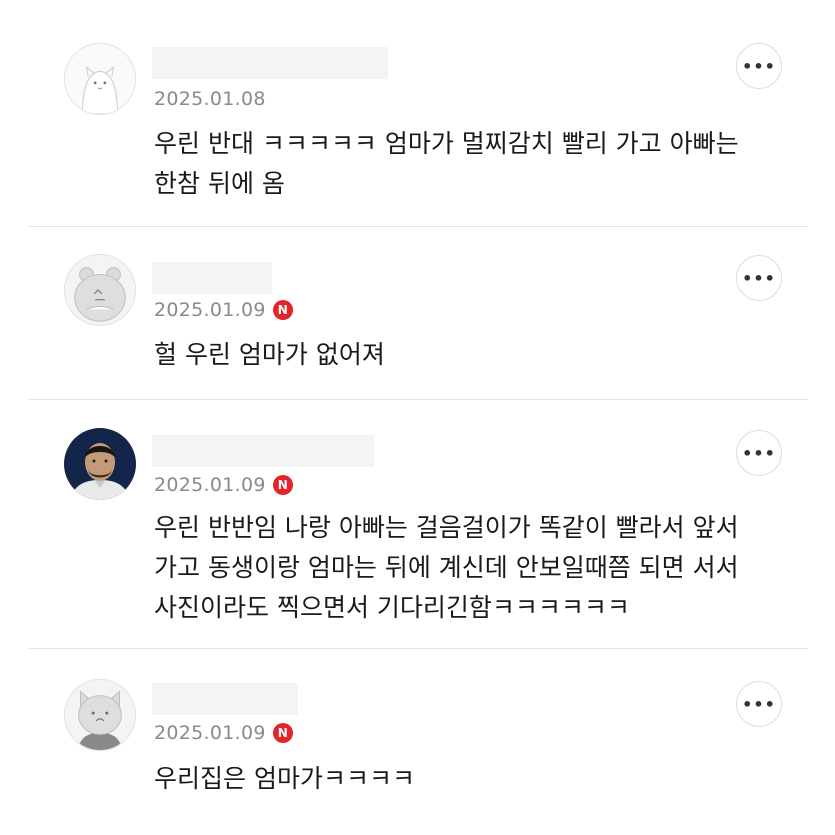  Describe the element at coordinates (469, 164) in the screenshot. I see `comment-text: 우린 반대 ㅋㅋㅋㅋㅋ 엄마가 멀찌감치 빨리 가고 아빠는 한참 뒤에 옴` at that location.